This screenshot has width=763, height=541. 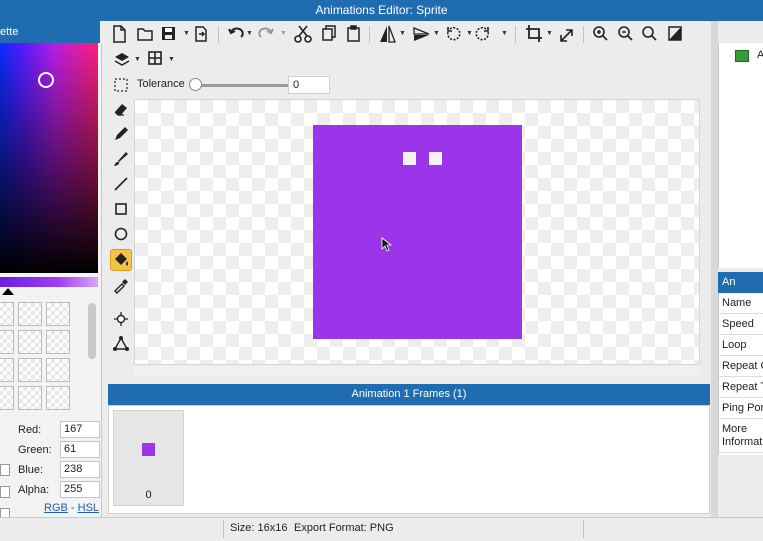 I want to click on redo-menu-caret-icon: ▼, so click(x=283, y=33).